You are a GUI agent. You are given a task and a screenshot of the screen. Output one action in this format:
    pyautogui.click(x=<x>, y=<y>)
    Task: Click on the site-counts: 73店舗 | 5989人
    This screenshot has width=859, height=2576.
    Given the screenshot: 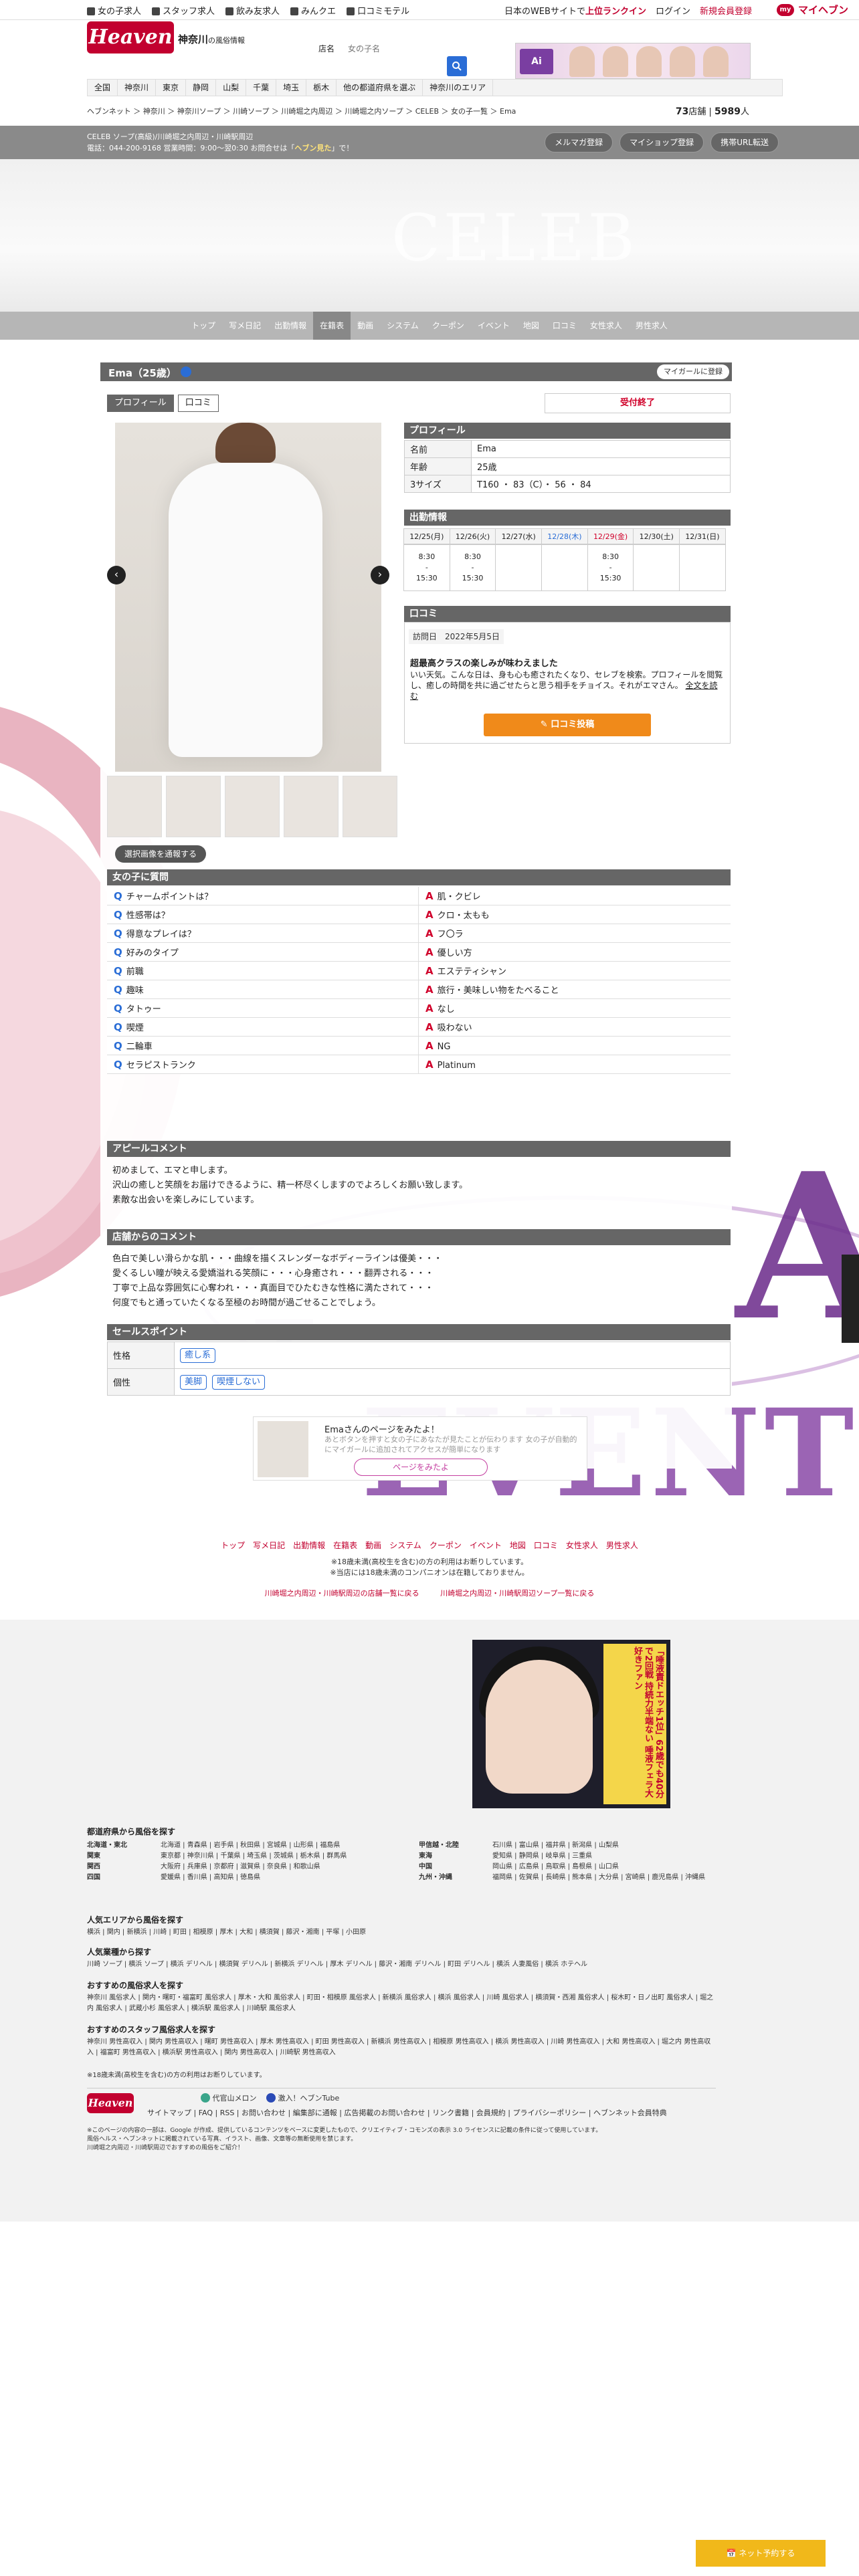 What is the action you would take?
    pyautogui.click(x=712, y=112)
    